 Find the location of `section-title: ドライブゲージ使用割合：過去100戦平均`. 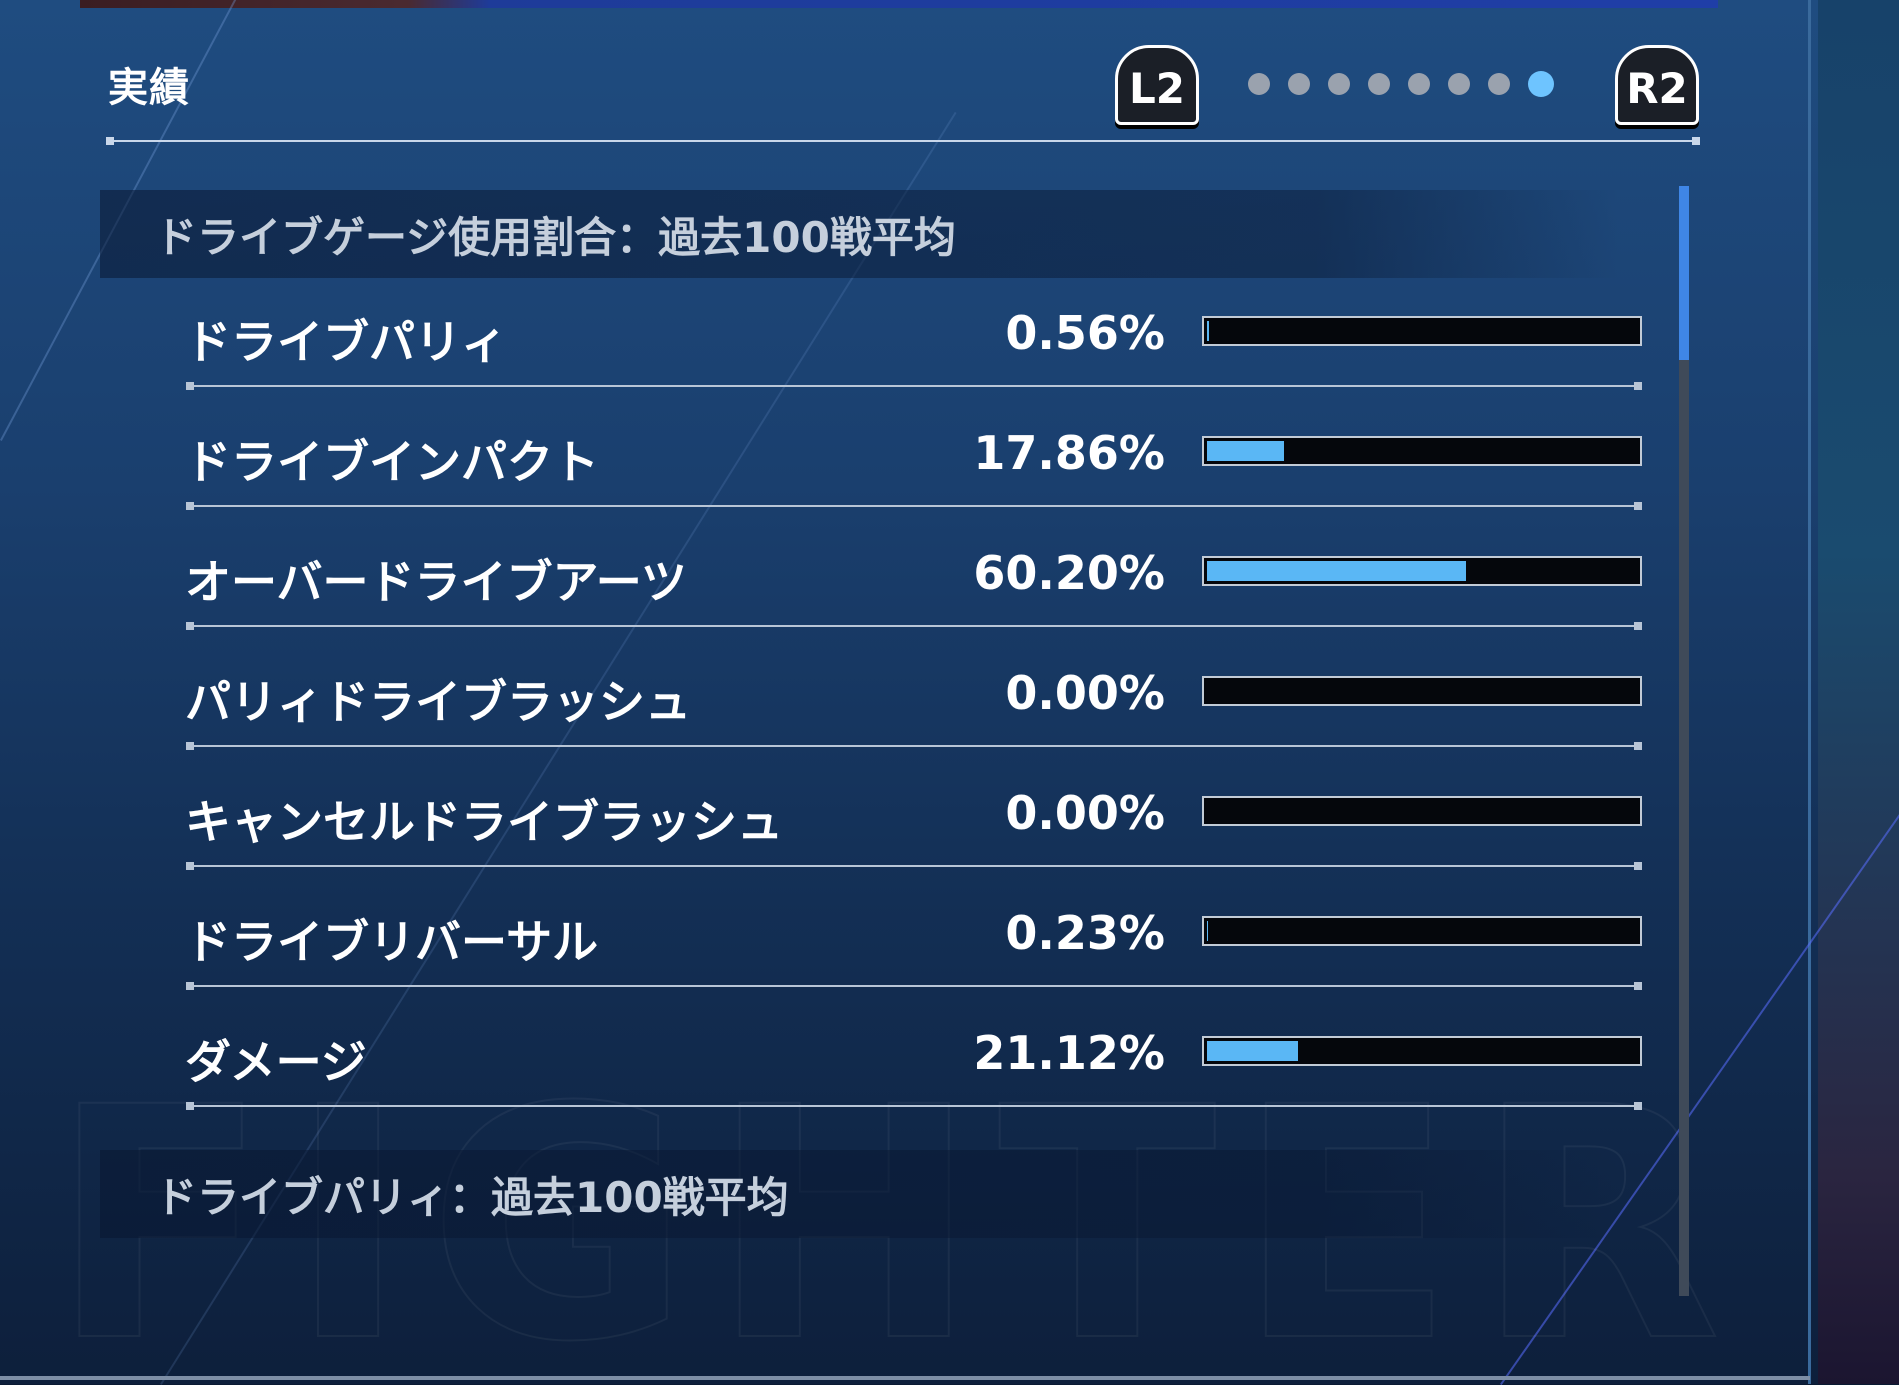

section-title: ドライブゲージ使用割合：過去100戦平均 is located at coordinates (555, 237).